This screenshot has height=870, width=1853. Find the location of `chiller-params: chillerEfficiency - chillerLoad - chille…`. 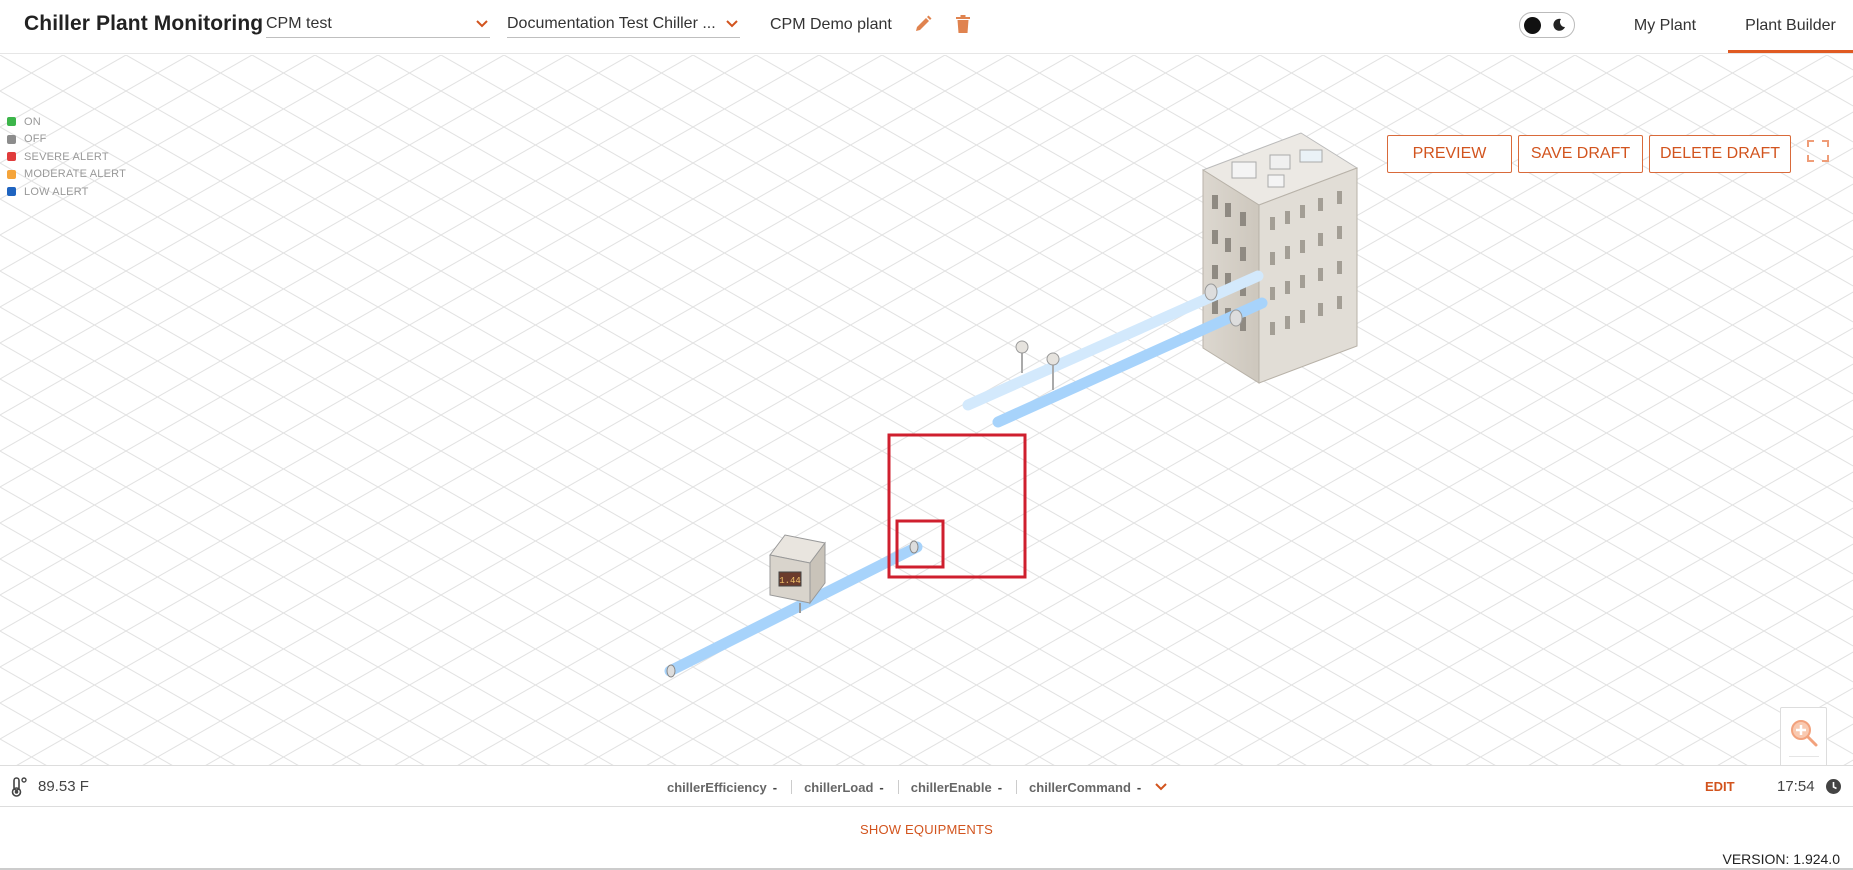

chiller-params: chillerEfficiency - chillerLoad - chille… is located at coordinates (918, 787).